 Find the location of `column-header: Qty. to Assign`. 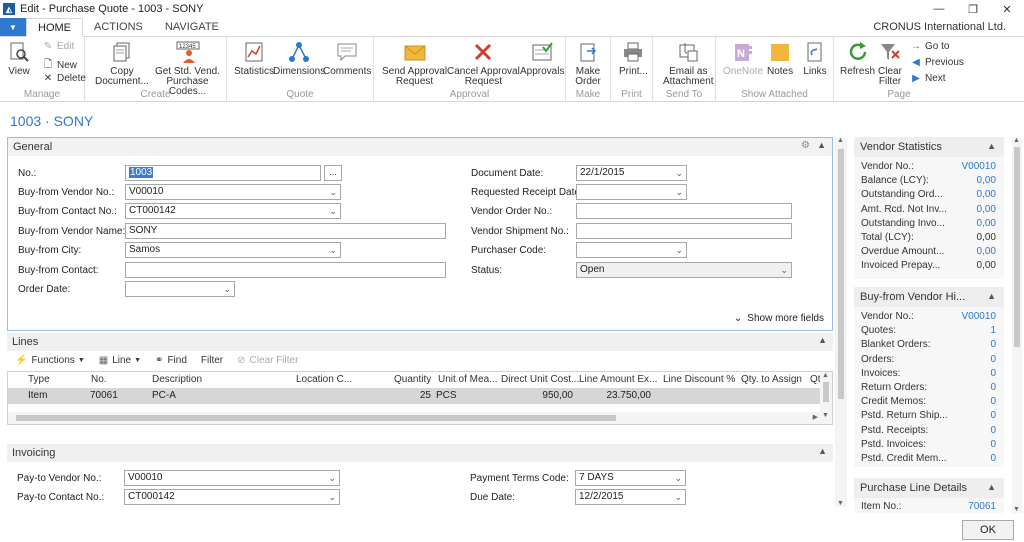

column-header: Qty. to Assign is located at coordinates (771, 379).